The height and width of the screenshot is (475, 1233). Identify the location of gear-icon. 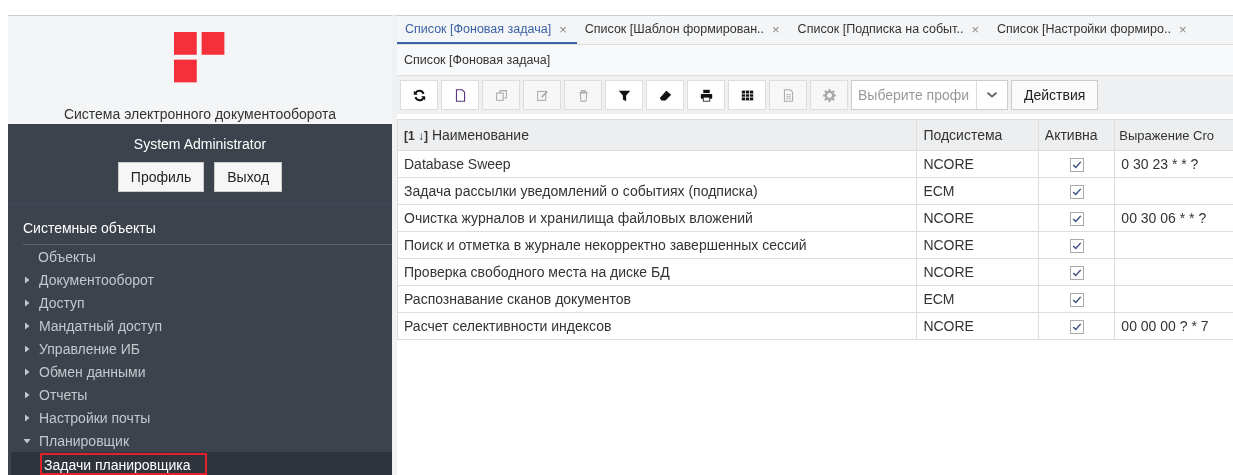
(829, 95).